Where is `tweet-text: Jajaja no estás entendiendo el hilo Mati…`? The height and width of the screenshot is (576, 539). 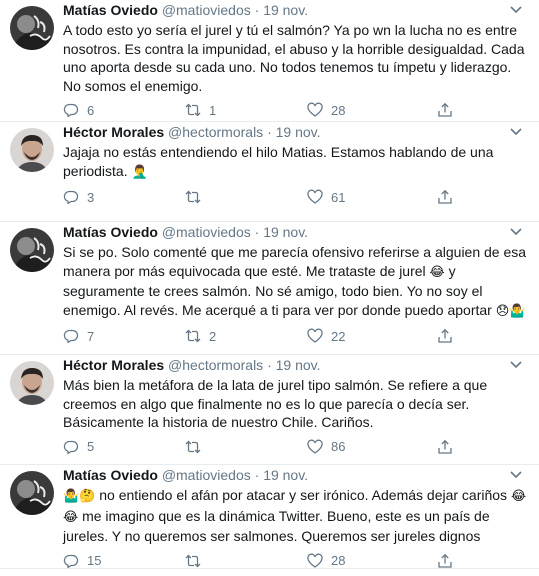 tweet-text: Jajaja no estás entendiendo el hilo Mati… is located at coordinates (295, 162).